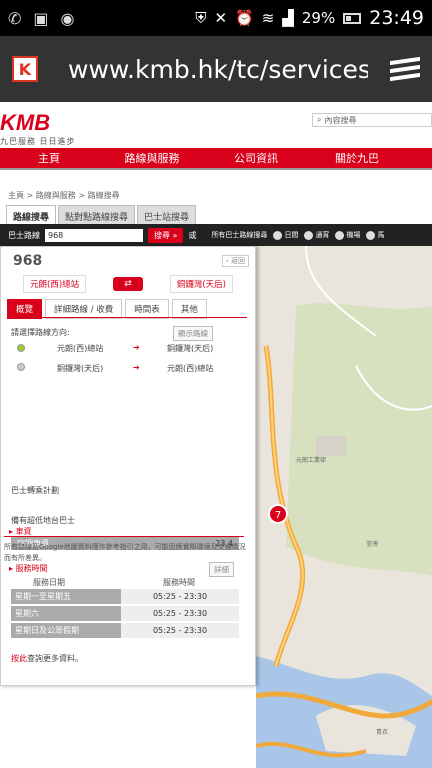 The width and height of the screenshot is (432, 768). I want to click on site-search-input: ⌕ 內容搜尋, so click(372, 120).